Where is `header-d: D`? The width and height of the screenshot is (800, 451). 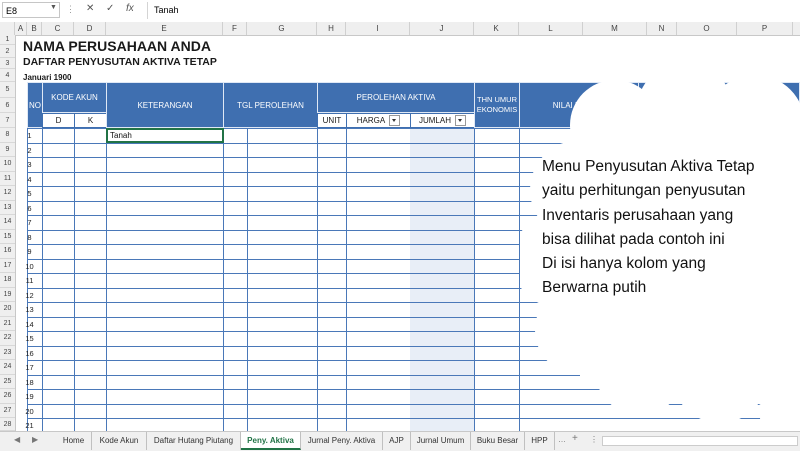
header-d: D is located at coordinates (58, 120).